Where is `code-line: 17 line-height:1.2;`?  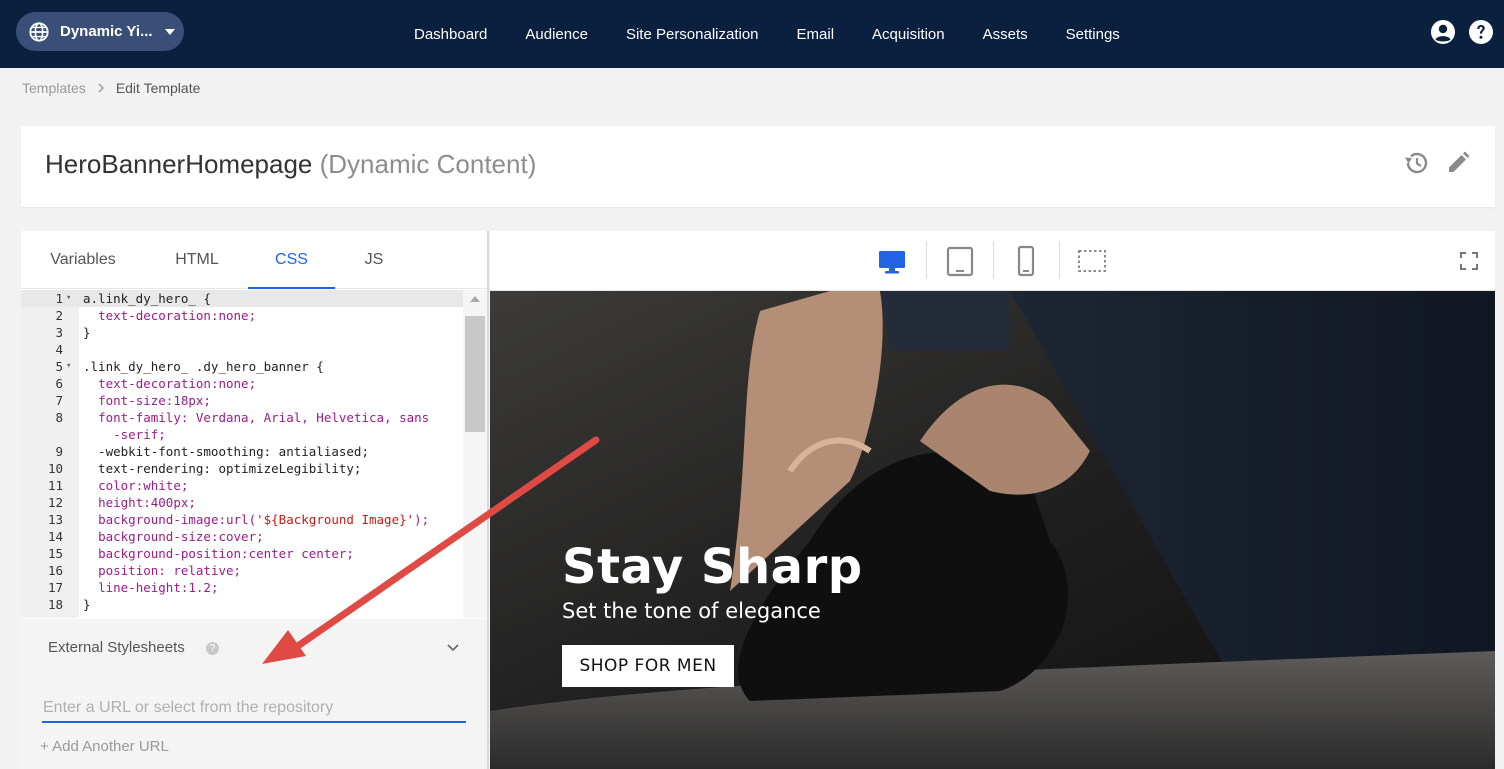 code-line: 17 line-height:1.2; is located at coordinates (242, 587).